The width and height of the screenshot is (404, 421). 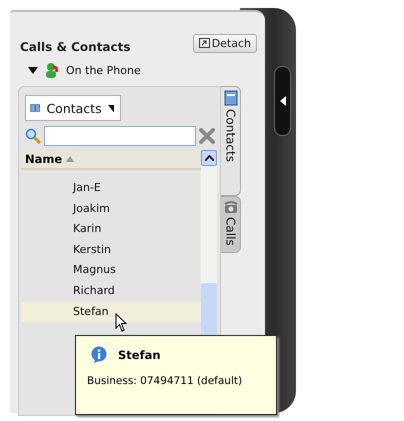 What do you see at coordinates (111, 312) in the screenshot?
I see `contact-row: Stefan` at bounding box center [111, 312].